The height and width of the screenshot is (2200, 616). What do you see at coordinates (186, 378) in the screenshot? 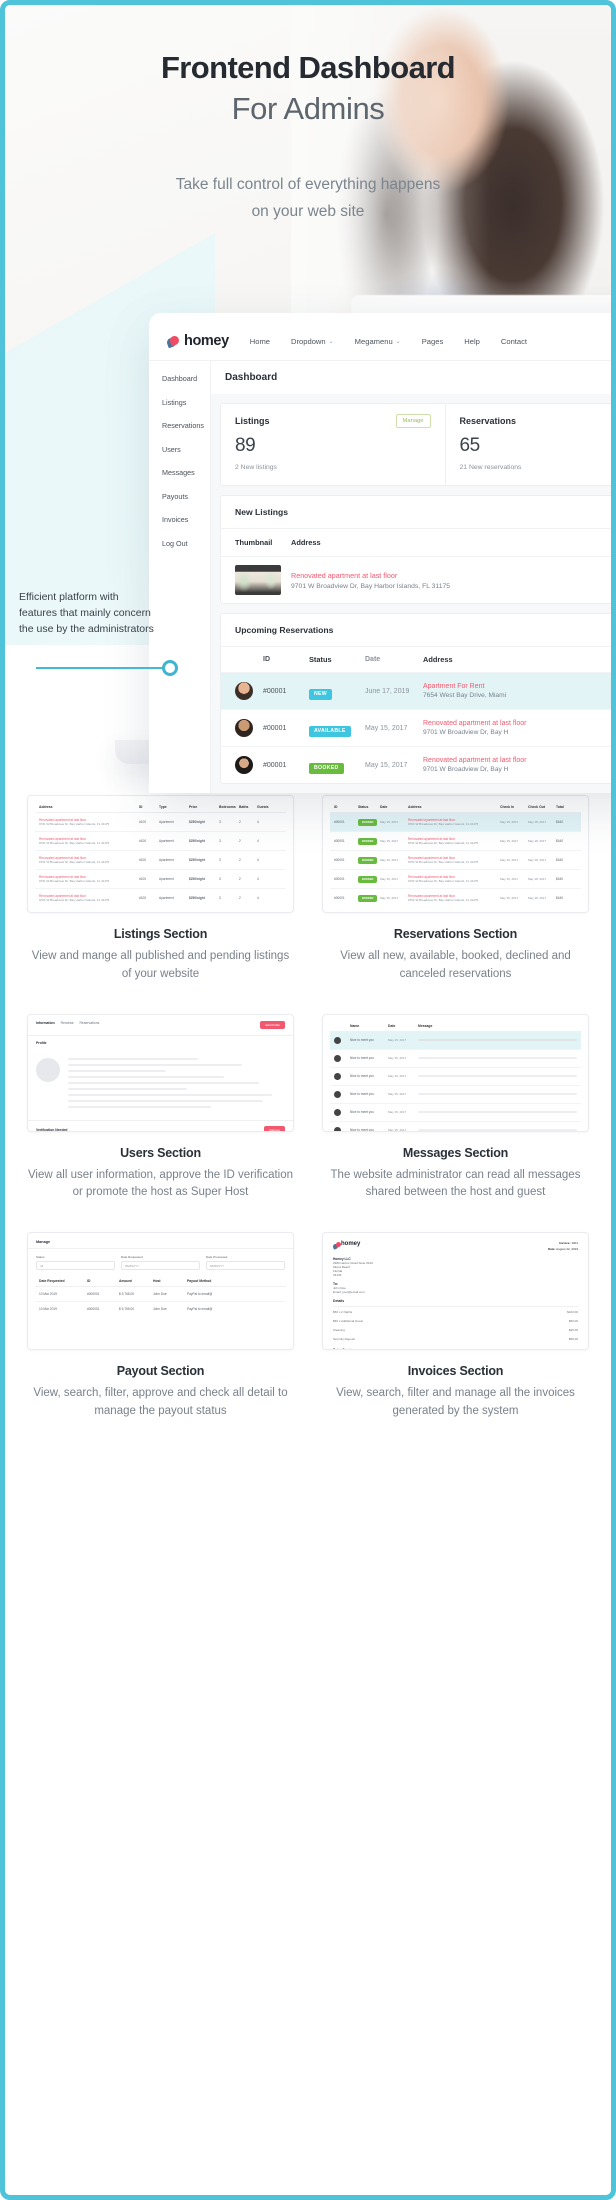
I see `sidebar-item-dashboard: Dashboard` at bounding box center [186, 378].